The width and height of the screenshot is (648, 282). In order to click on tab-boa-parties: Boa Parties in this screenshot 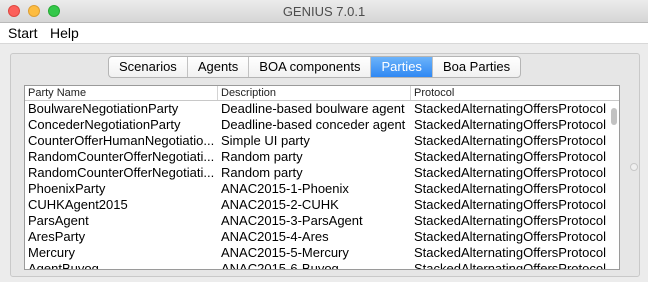, I will do `click(476, 67)`.